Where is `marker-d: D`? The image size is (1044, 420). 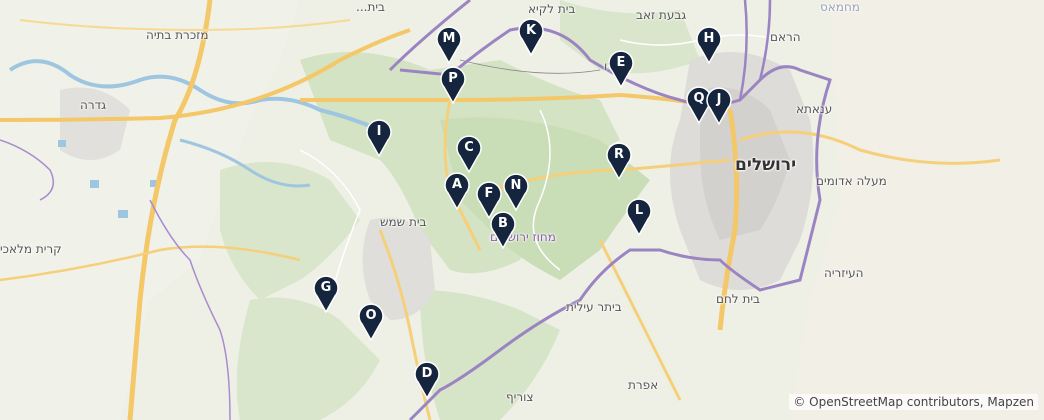 marker-d: D is located at coordinates (427, 380).